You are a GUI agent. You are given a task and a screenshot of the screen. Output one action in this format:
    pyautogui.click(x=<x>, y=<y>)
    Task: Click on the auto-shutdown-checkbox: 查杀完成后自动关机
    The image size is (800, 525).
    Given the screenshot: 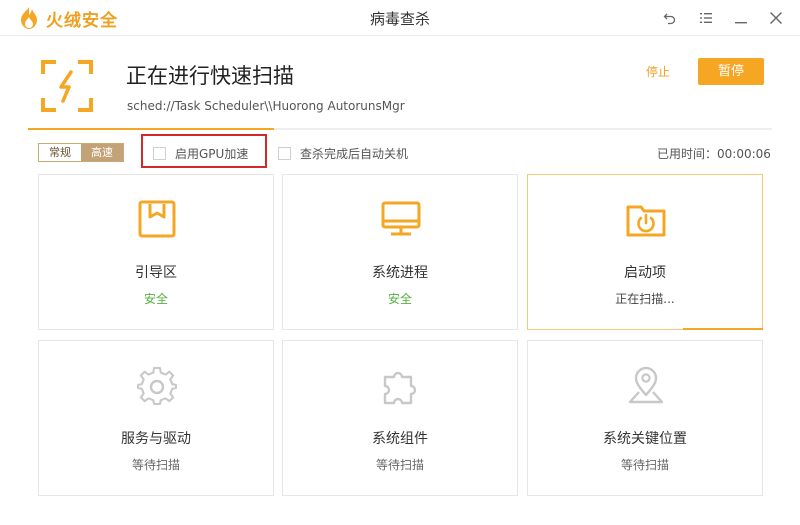 What is the action you would take?
    pyautogui.click(x=343, y=153)
    